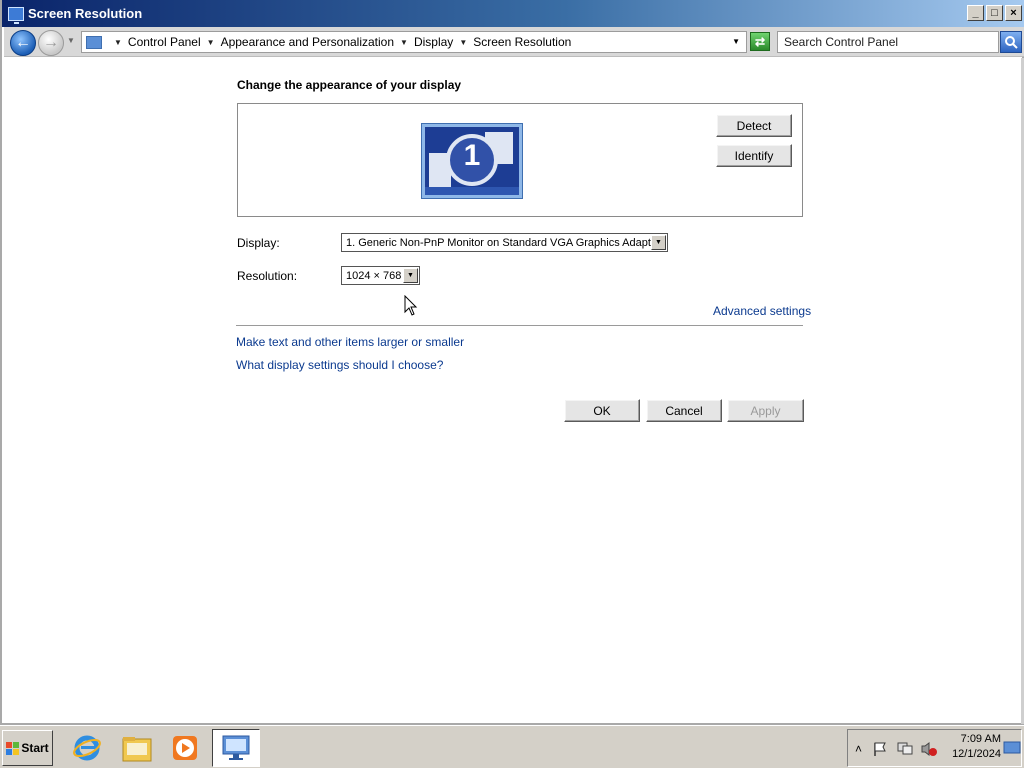 Image resolution: width=1024 pixels, height=768 pixels. Describe the element at coordinates (975, 13) in the screenshot. I see `minimize-button: _` at that location.